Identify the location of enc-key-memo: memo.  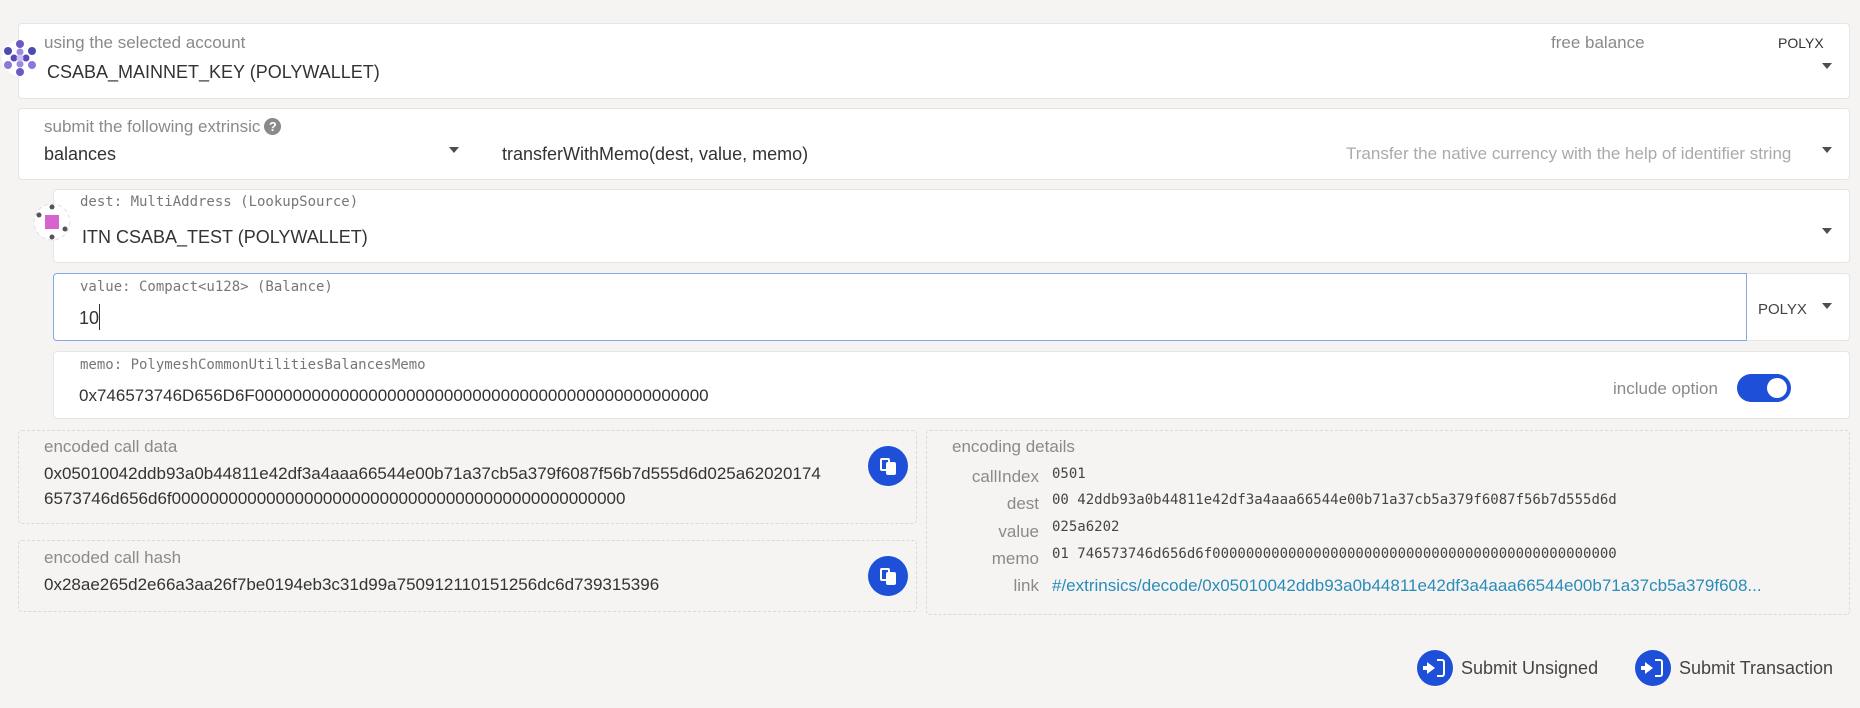
(1015, 558).